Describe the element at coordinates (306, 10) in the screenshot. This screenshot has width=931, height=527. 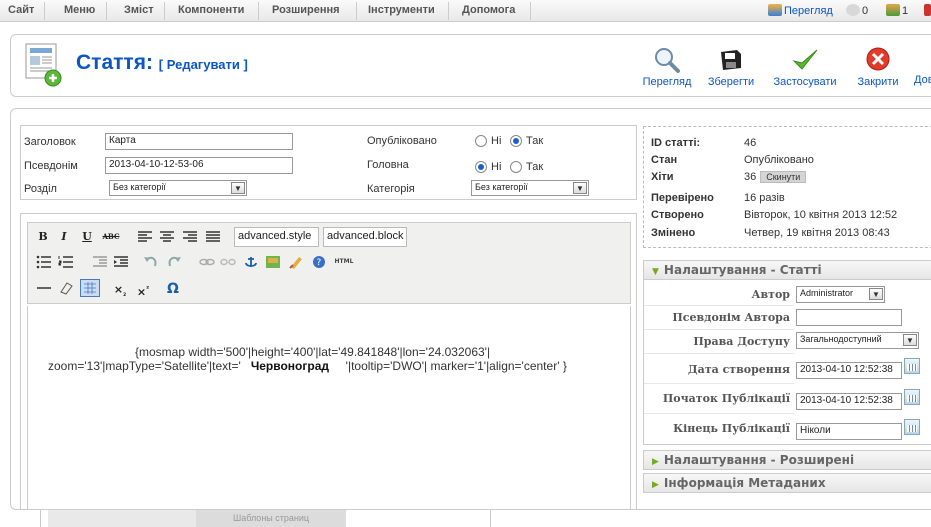
I see `menu-extensions: Розширення` at that location.